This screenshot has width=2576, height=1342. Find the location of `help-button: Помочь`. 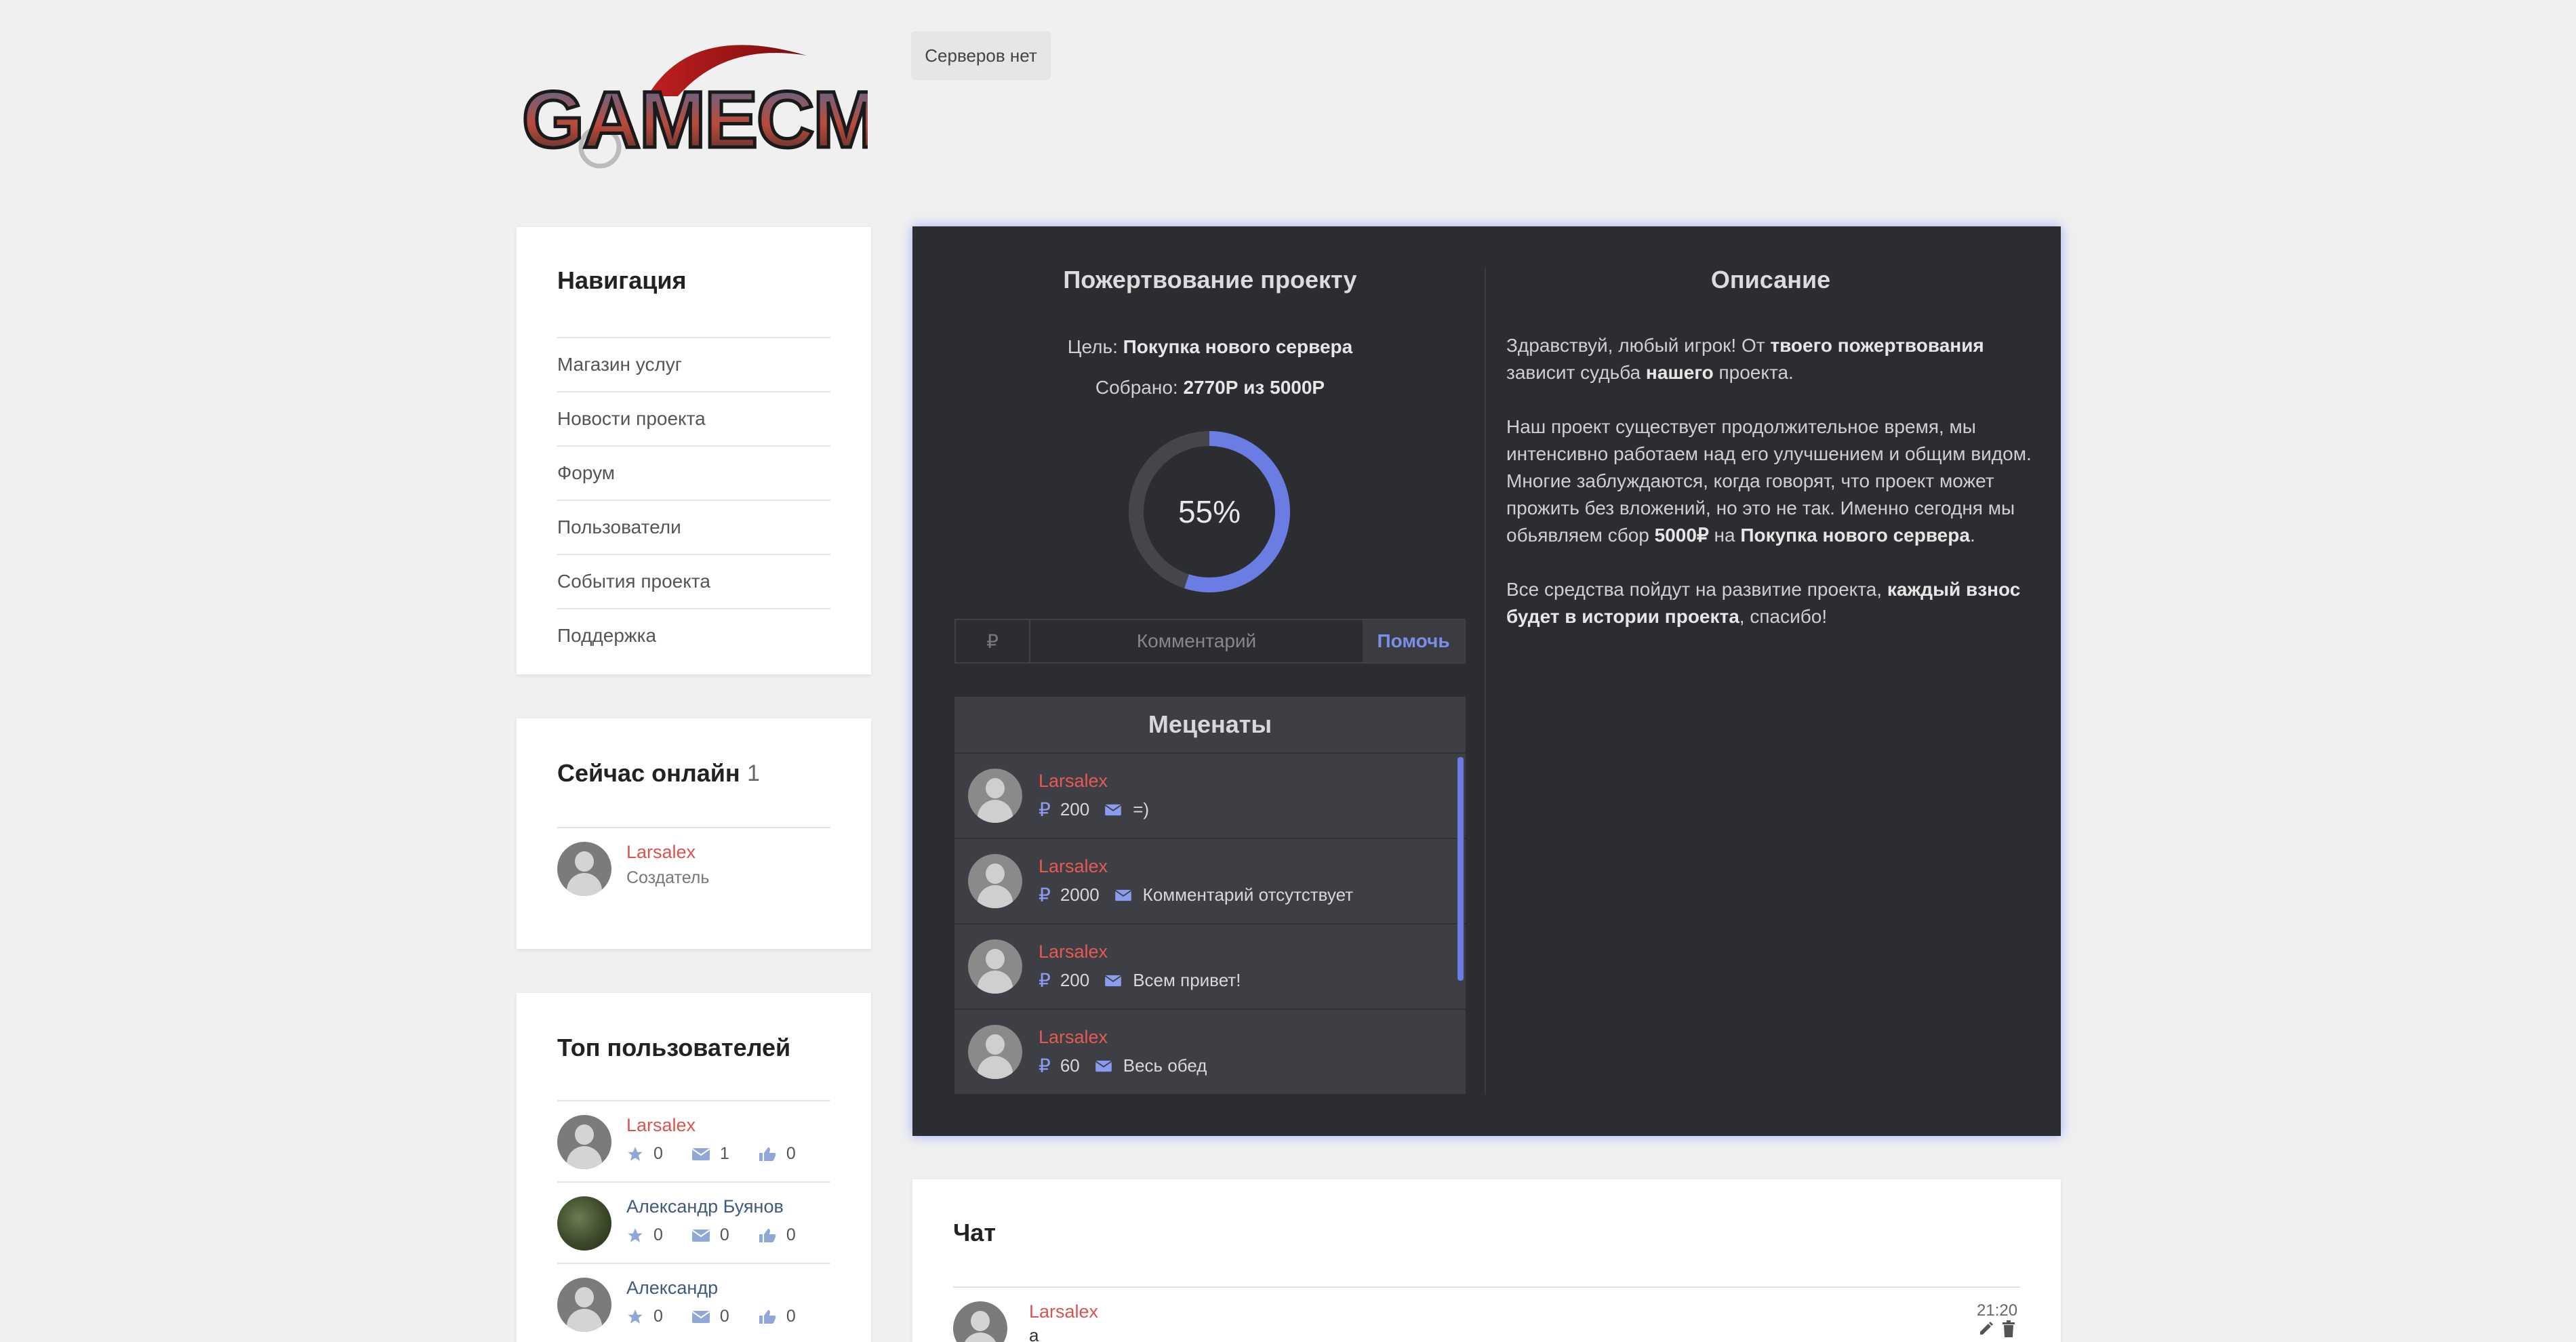

help-button: Помочь is located at coordinates (1413, 641).